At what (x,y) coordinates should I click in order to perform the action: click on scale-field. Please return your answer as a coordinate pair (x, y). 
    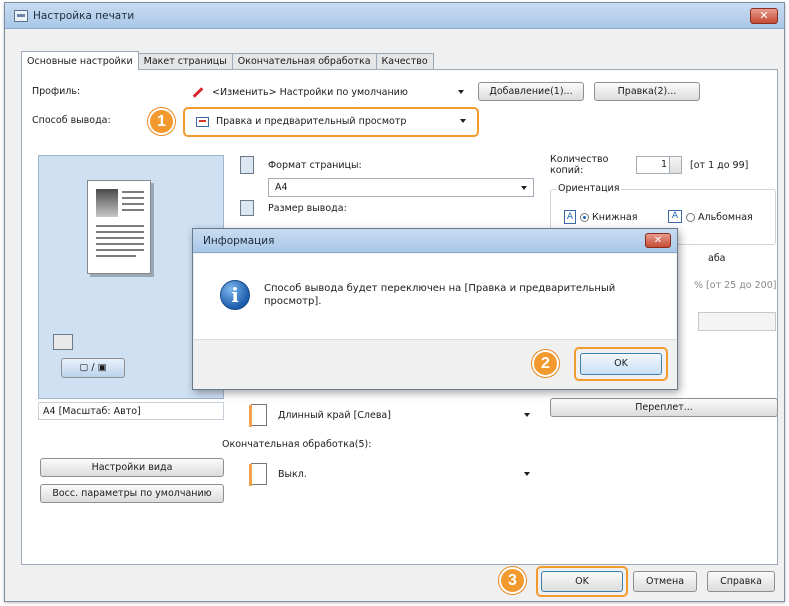
    Looking at the image, I should click on (737, 321).